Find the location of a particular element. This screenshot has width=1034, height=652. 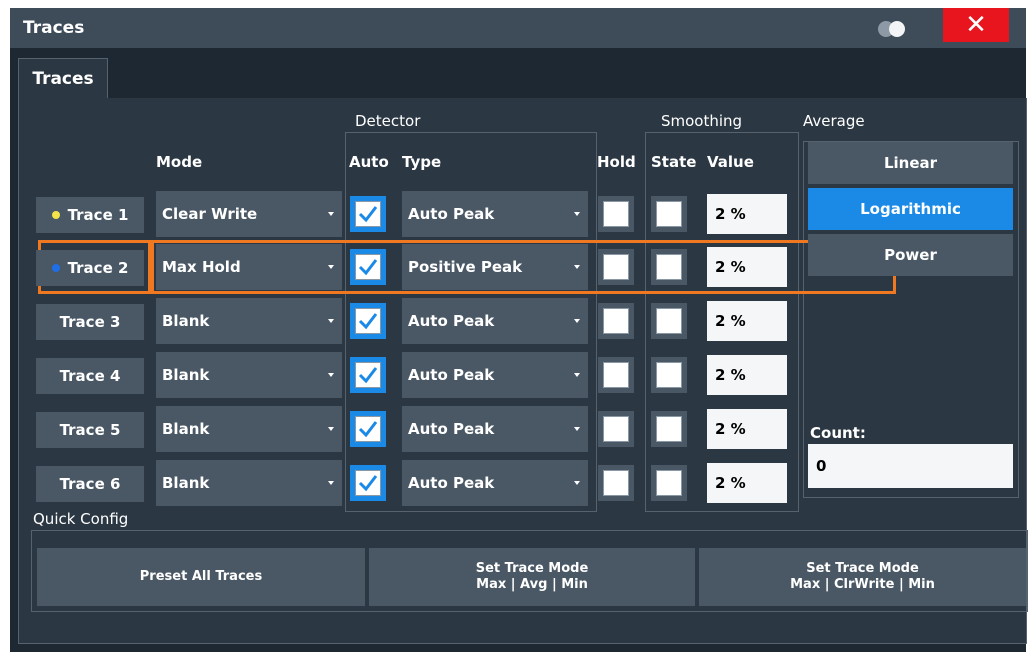

trace-2-hold-wrapper is located at coordinates (616, 267).